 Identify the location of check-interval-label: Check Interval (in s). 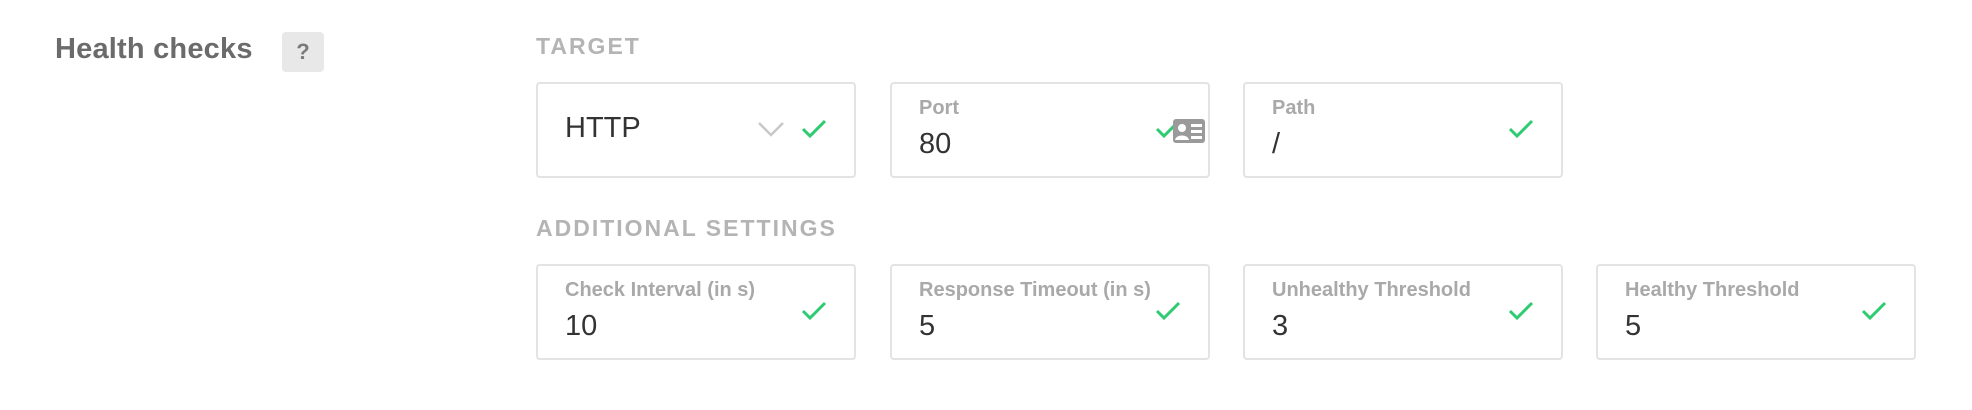
(660, 290).